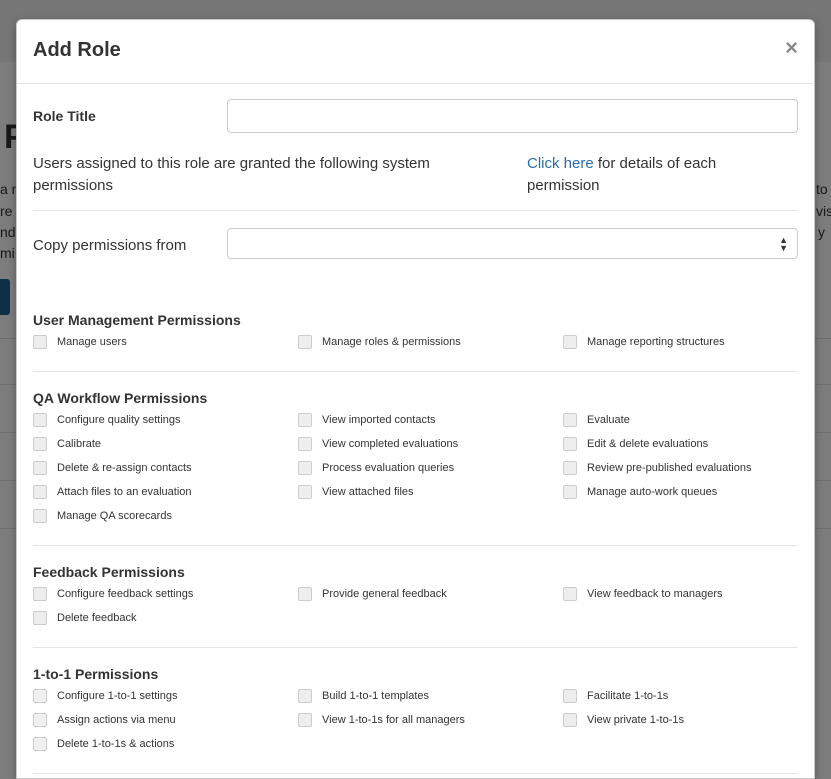 Image resolution: width=831 pixels, height=779 pixels. What do you see at coordinates (77, 50) in the screenshot?
I see `modal-title: Add Role` at bounding box center [77, 50].